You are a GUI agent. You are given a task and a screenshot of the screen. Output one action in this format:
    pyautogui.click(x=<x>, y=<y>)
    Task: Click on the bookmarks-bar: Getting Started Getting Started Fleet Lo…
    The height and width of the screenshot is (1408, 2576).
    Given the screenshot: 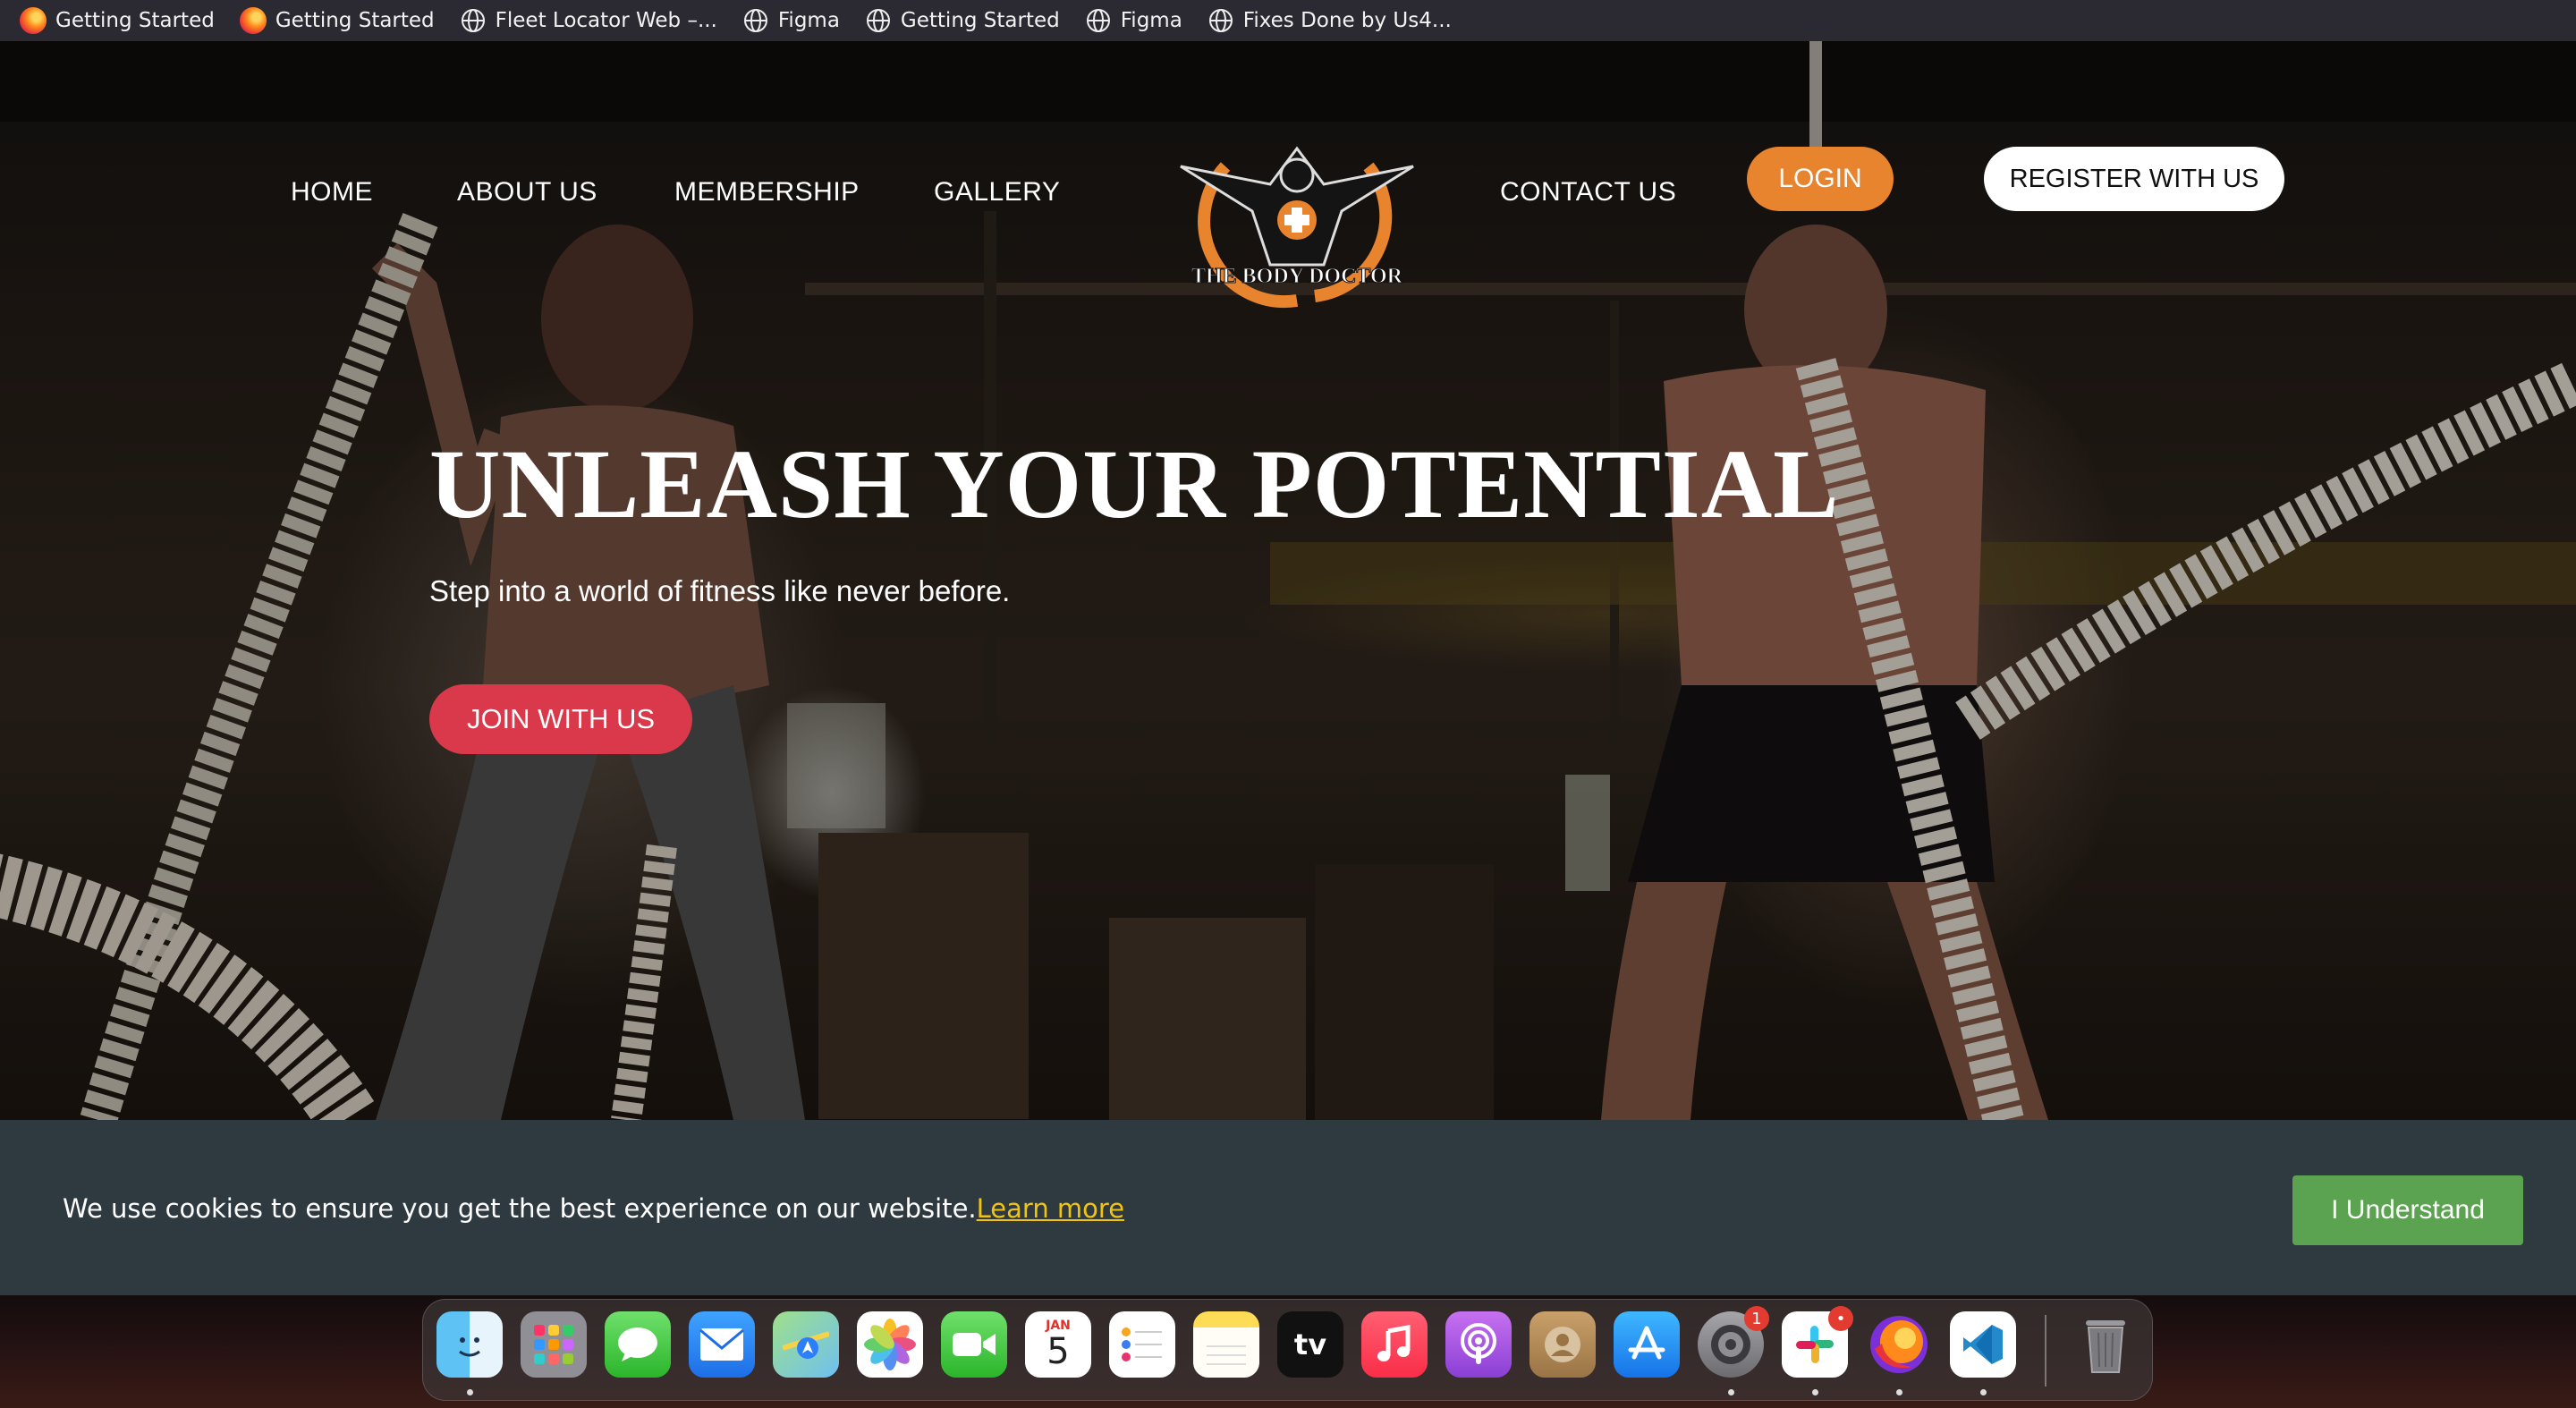 What is the action you would take?
    pyautogui.click(x=1288, y=20)
    